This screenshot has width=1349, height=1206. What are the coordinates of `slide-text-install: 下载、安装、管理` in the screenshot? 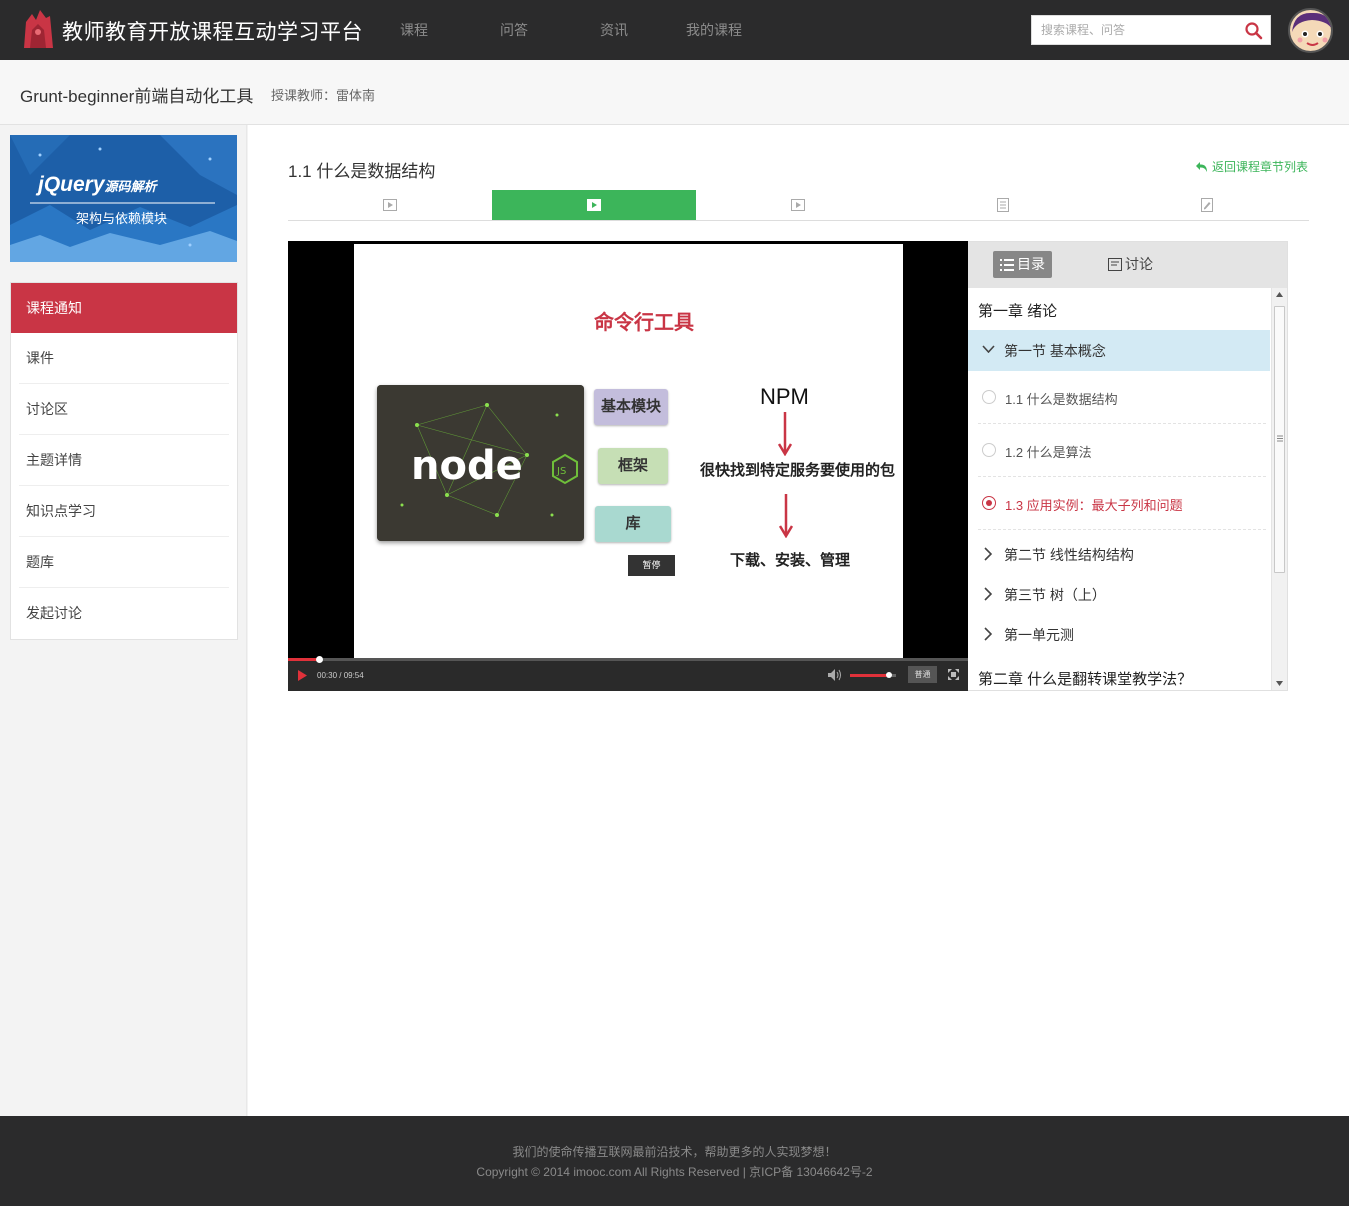 It's located at (790, 560).